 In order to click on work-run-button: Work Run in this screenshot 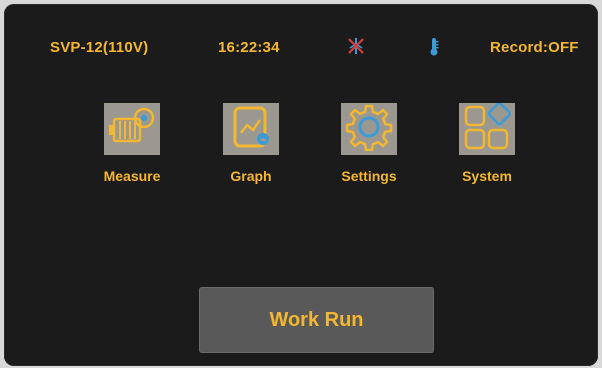, I will do `click(316, 320)`.